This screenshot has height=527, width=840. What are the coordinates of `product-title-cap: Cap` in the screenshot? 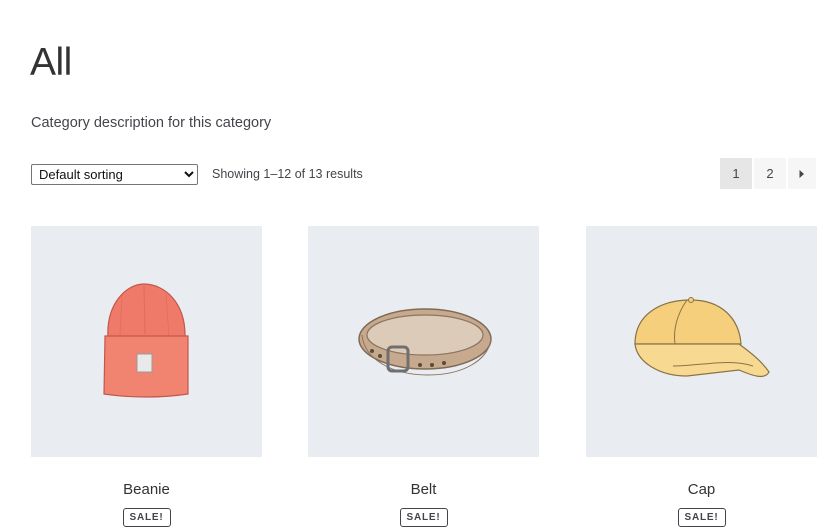 It's located at (701, 489).